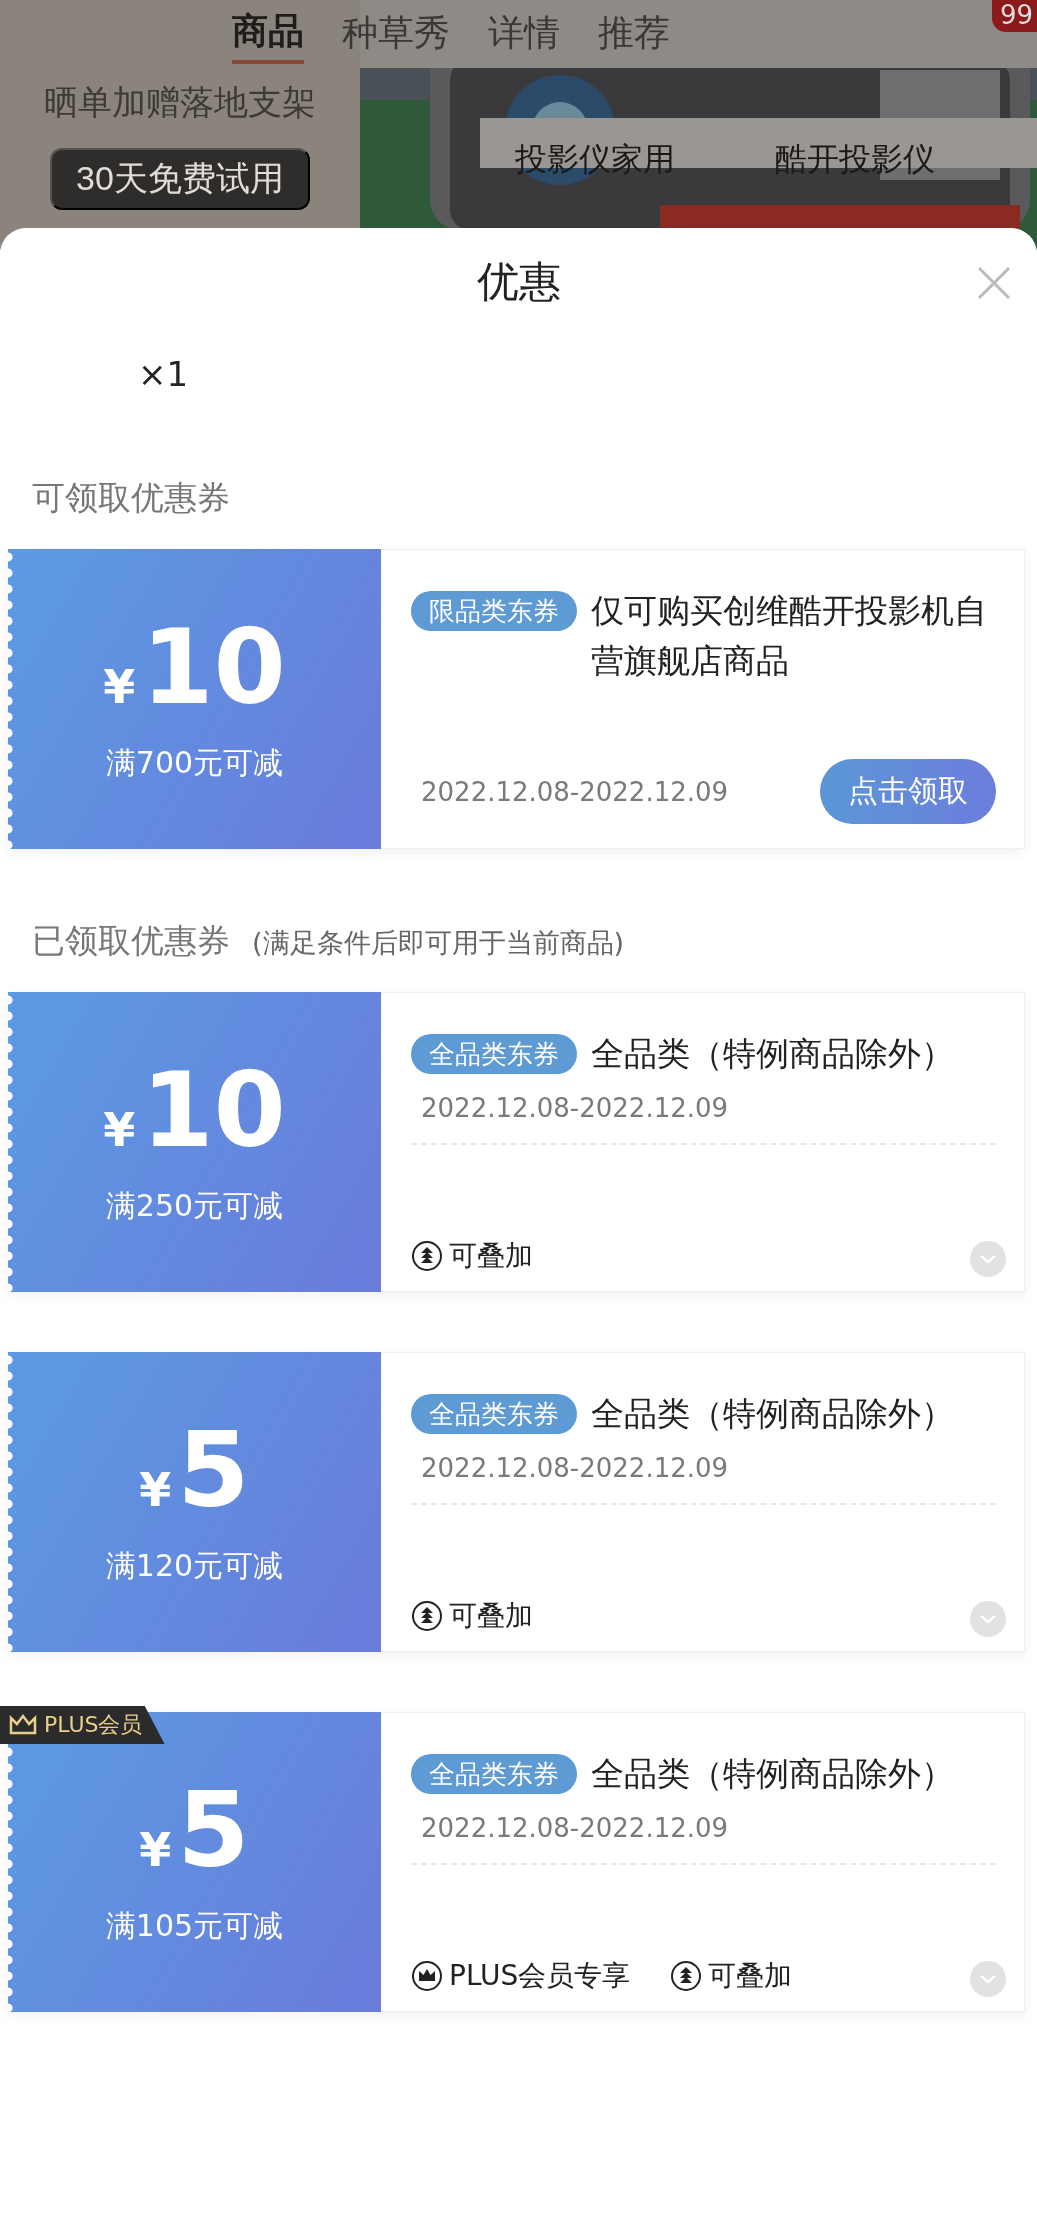  What do you see at coordinates (194, 762) in the screenshot?
I see `coupon-condition: 满700元可减` at bounding box center [194, 762].